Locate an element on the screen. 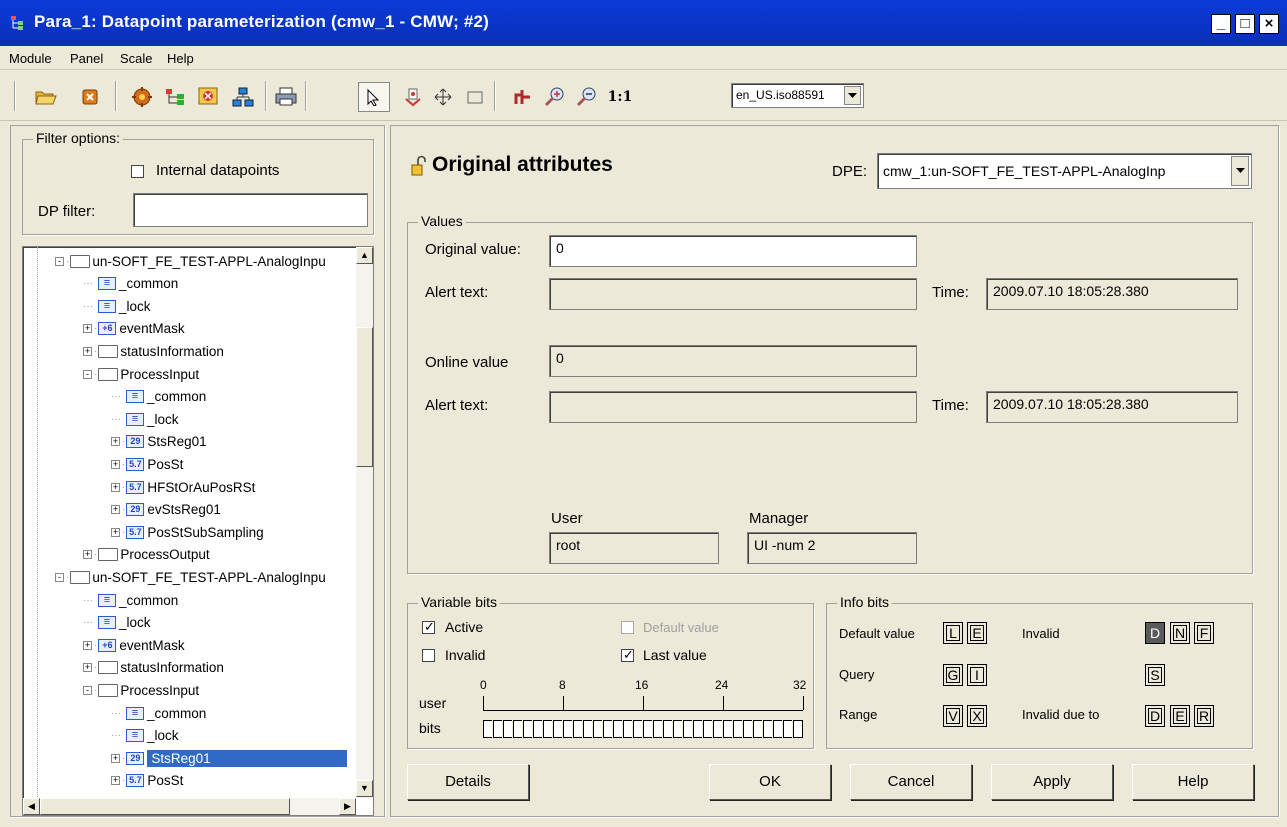 The image size is (1287, 827). tree-icon is located at coordinates (176, 97).